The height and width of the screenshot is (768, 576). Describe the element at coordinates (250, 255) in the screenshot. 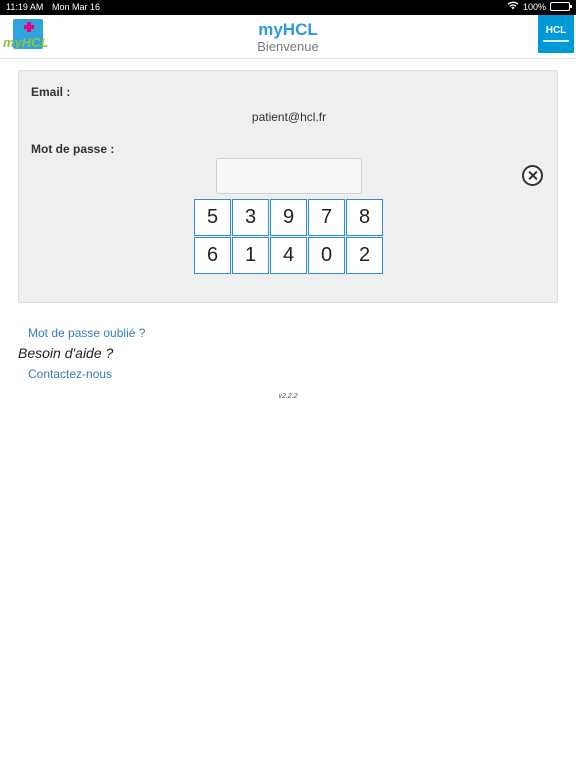

I see `keypad-key: 1` at that location.